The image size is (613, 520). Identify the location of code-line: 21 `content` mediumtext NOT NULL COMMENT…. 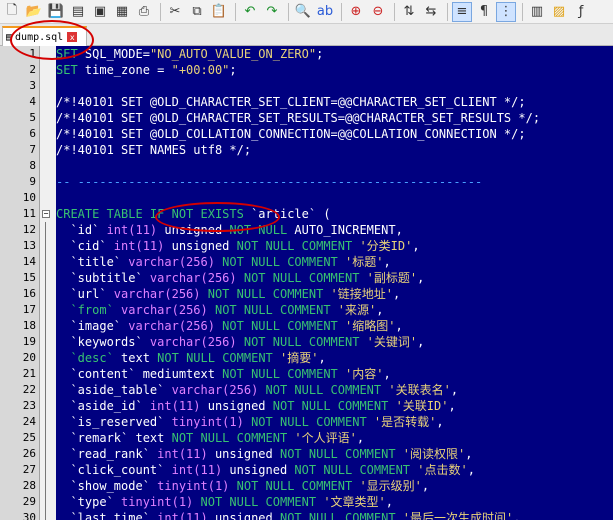
(318, 374).